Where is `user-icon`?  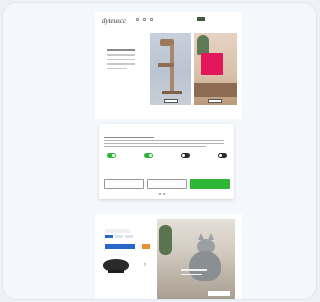 user-icon is located at coordinates (144, 19).